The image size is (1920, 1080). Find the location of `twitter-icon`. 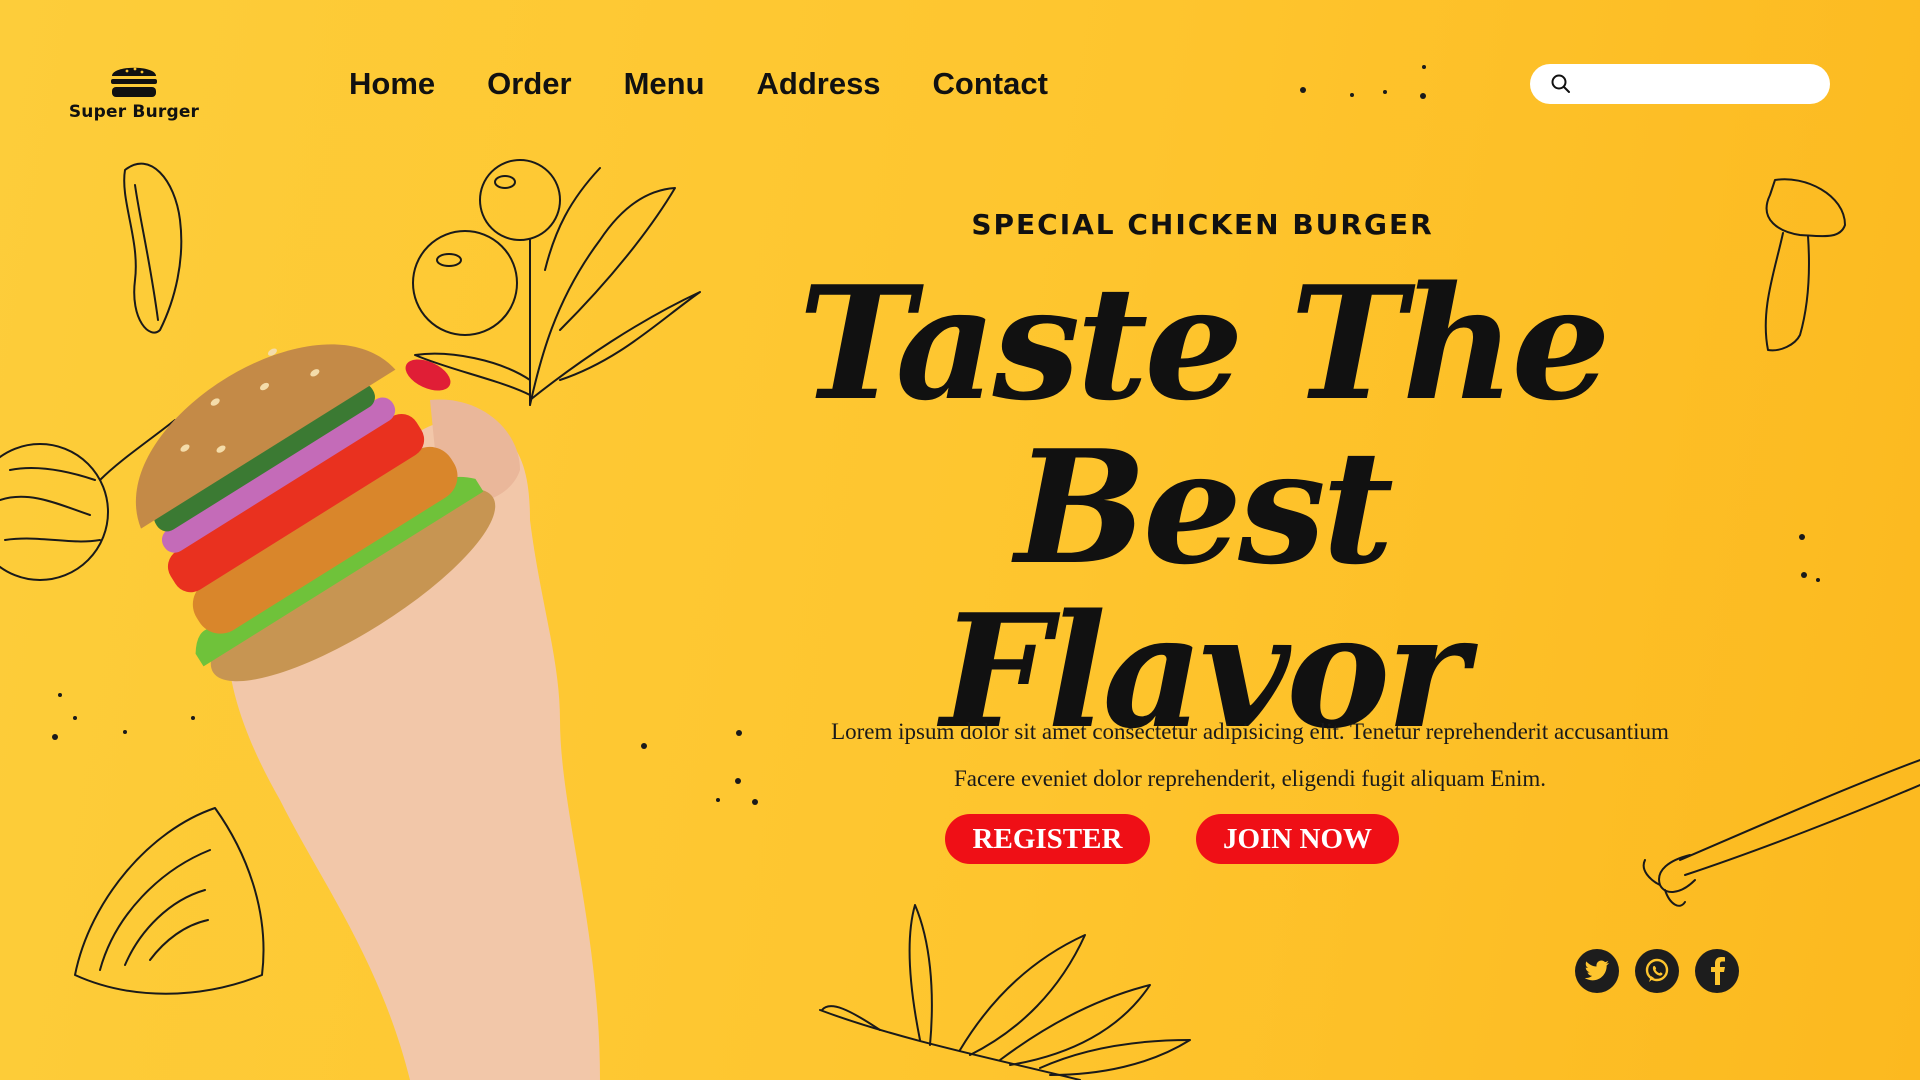

twitter-icon is located at coordinates (1597, 971).